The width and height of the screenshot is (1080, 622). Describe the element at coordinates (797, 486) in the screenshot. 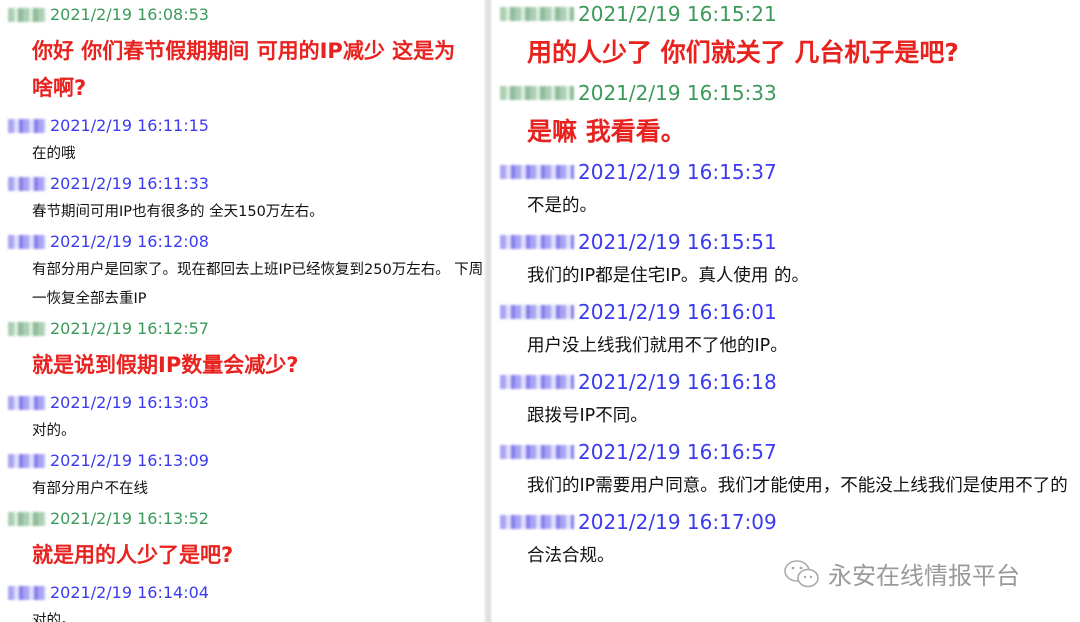

I see `agent-reply: 我们的IP需要用户同意。我们才能使用，不能没上线我们是使用不了的` at that location.